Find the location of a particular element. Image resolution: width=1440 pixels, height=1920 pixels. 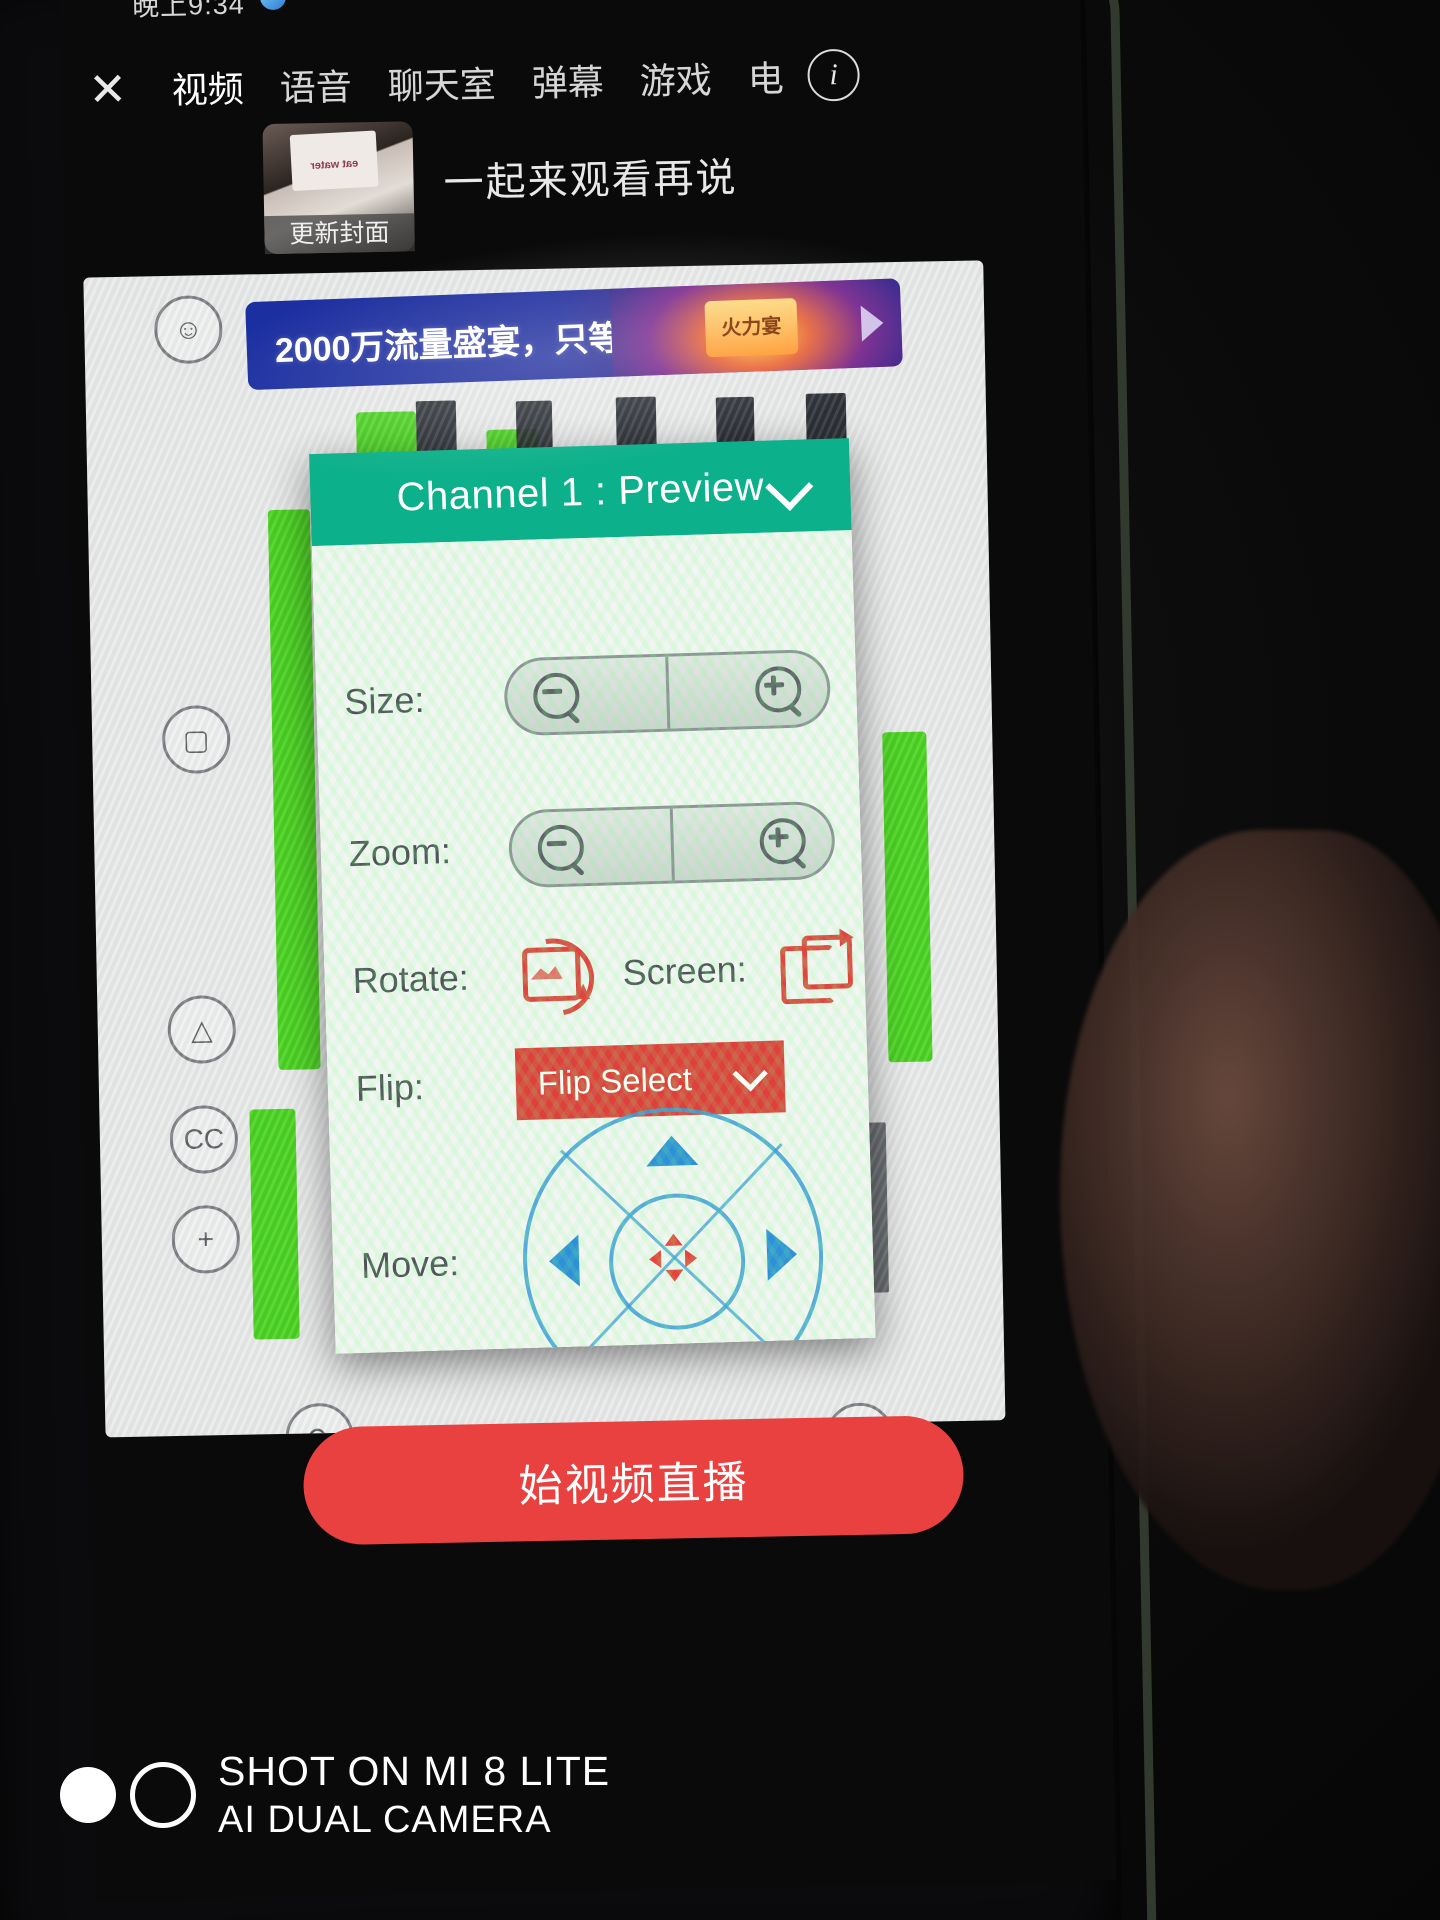

left-rail: △ is located at coordinates (202, 1029).